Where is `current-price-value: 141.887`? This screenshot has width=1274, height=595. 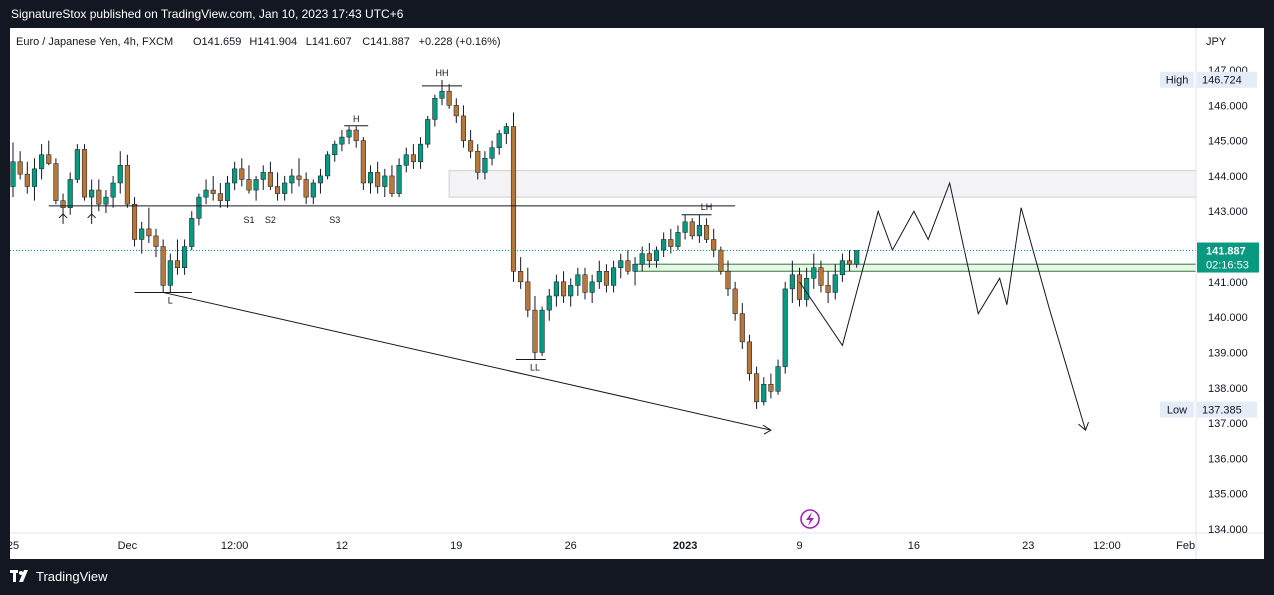
current-price-value: 141.887 is located at coordinates (1226, 252).